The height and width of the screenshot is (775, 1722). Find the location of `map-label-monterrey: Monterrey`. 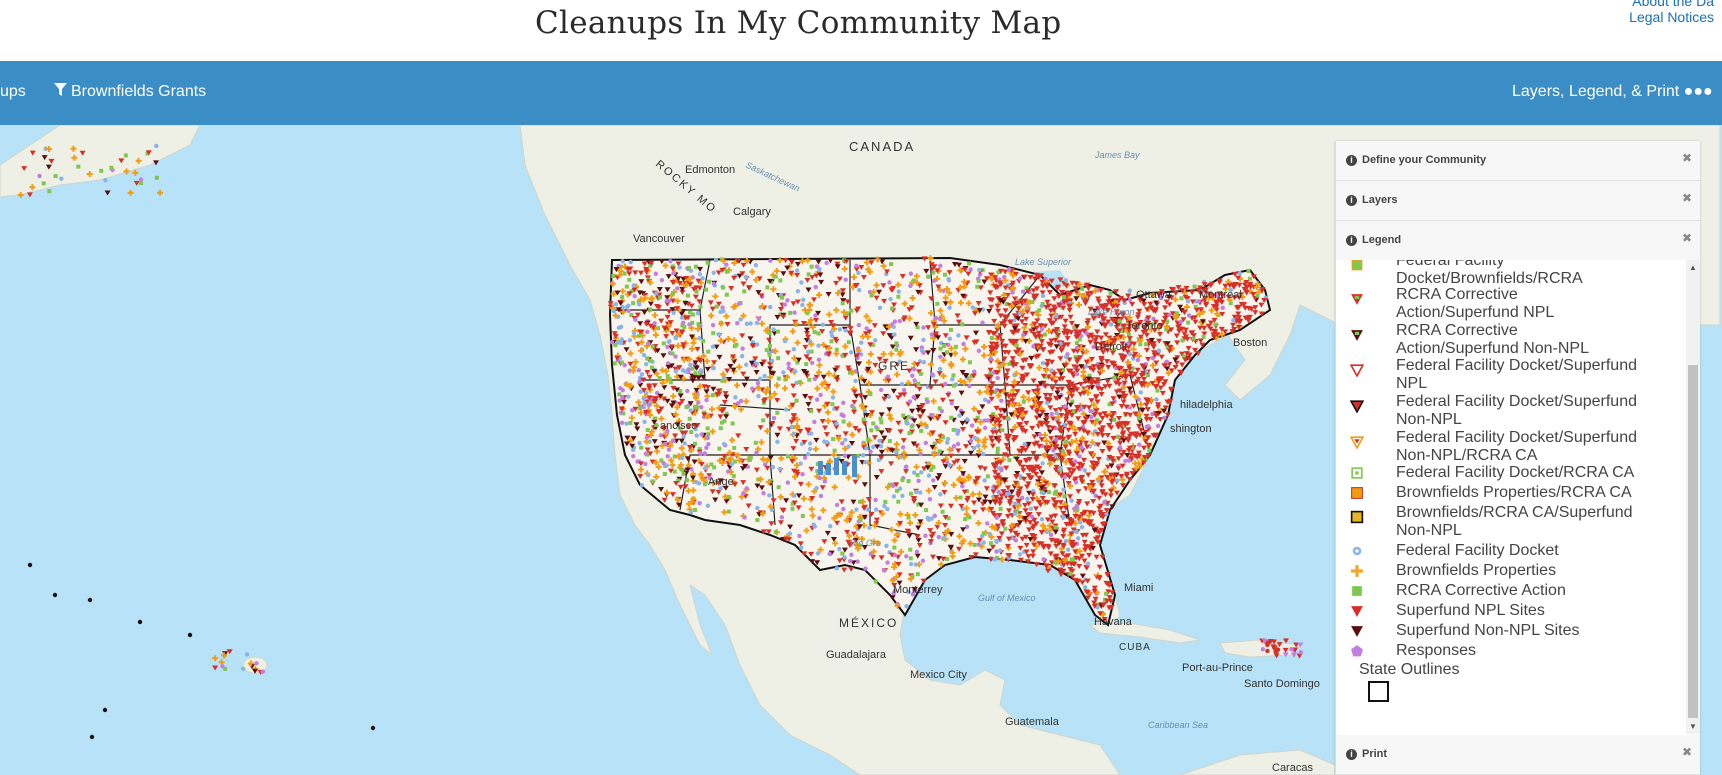

map-label-monterrey: Monterrey is located at coordinates (918, 590).